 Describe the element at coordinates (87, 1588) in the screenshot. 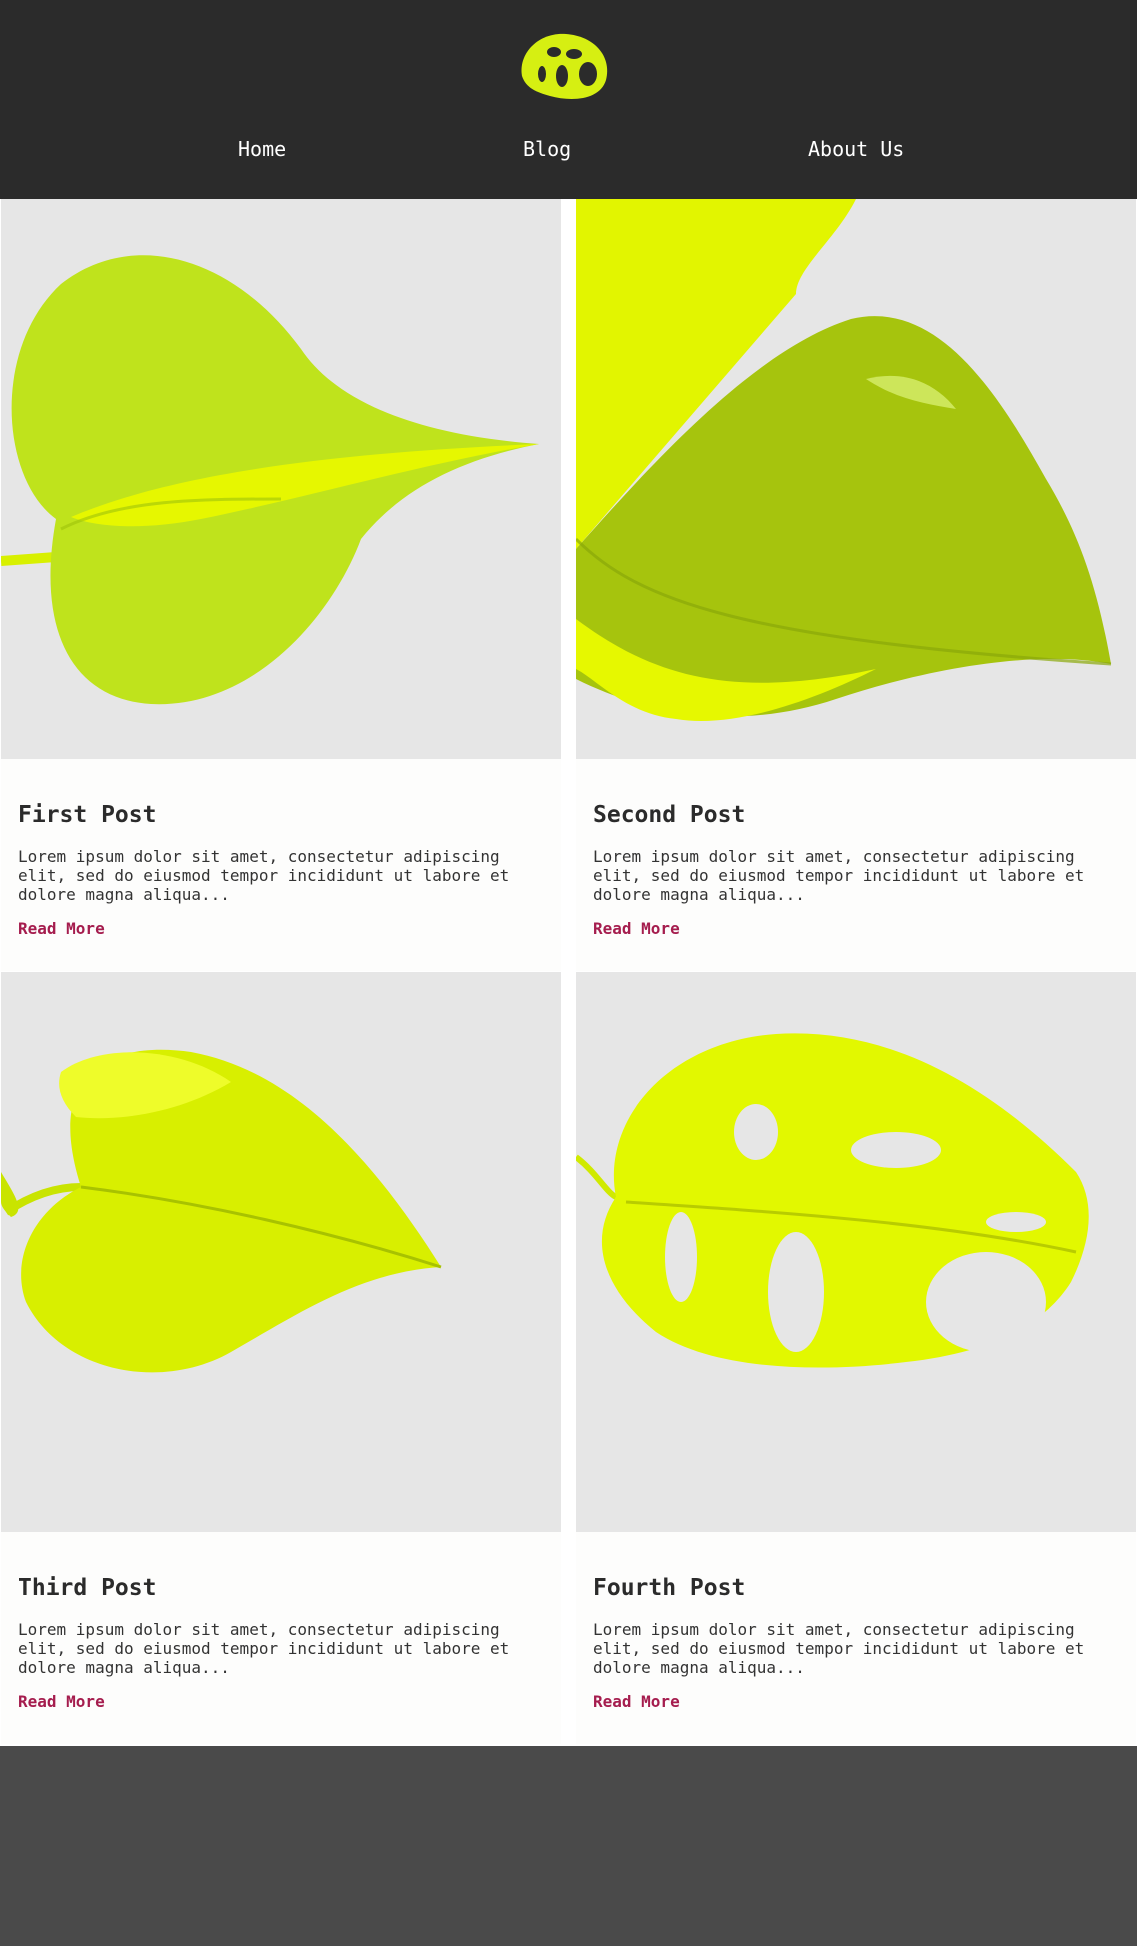

I see `post-title: Third Post` at that location.